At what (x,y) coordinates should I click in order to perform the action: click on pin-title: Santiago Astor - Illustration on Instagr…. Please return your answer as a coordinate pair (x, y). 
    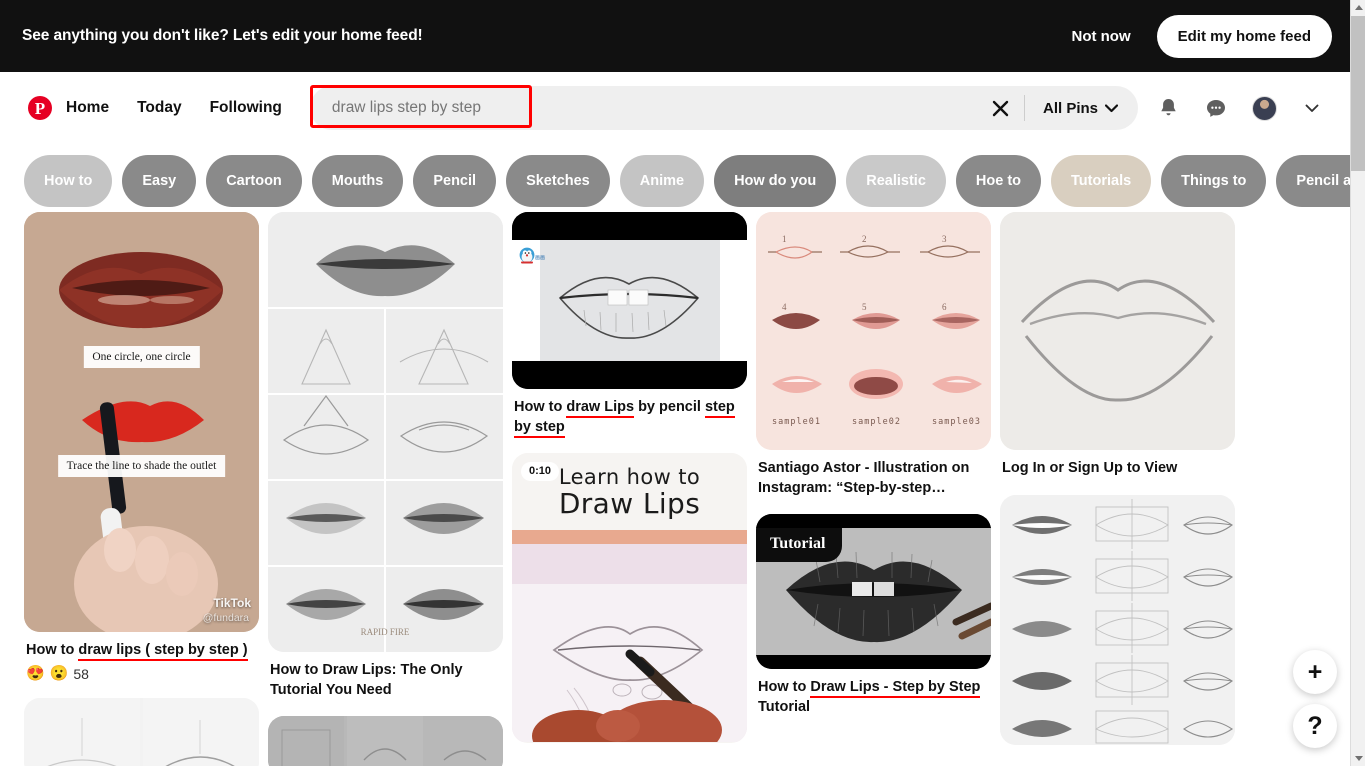
    Looking at the image, I should click on (864, 478).